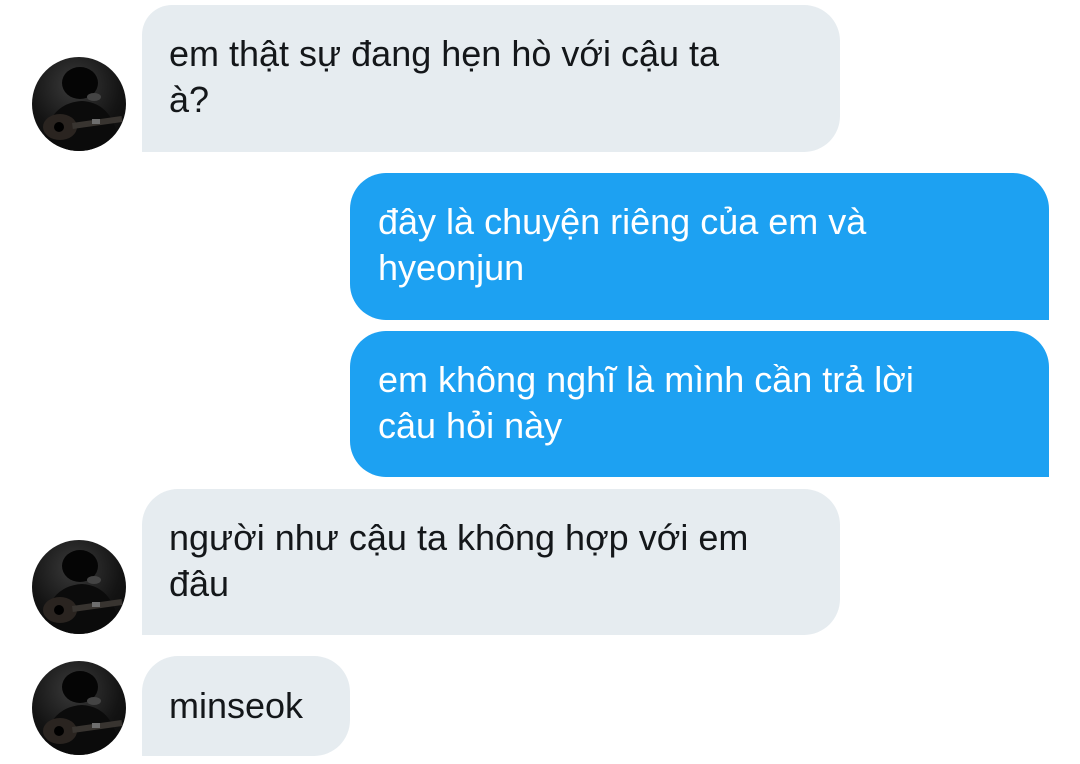  I want to click on message-bubble-incoming: người như cậu ta không hợp với em đâu, so click(491, 562).